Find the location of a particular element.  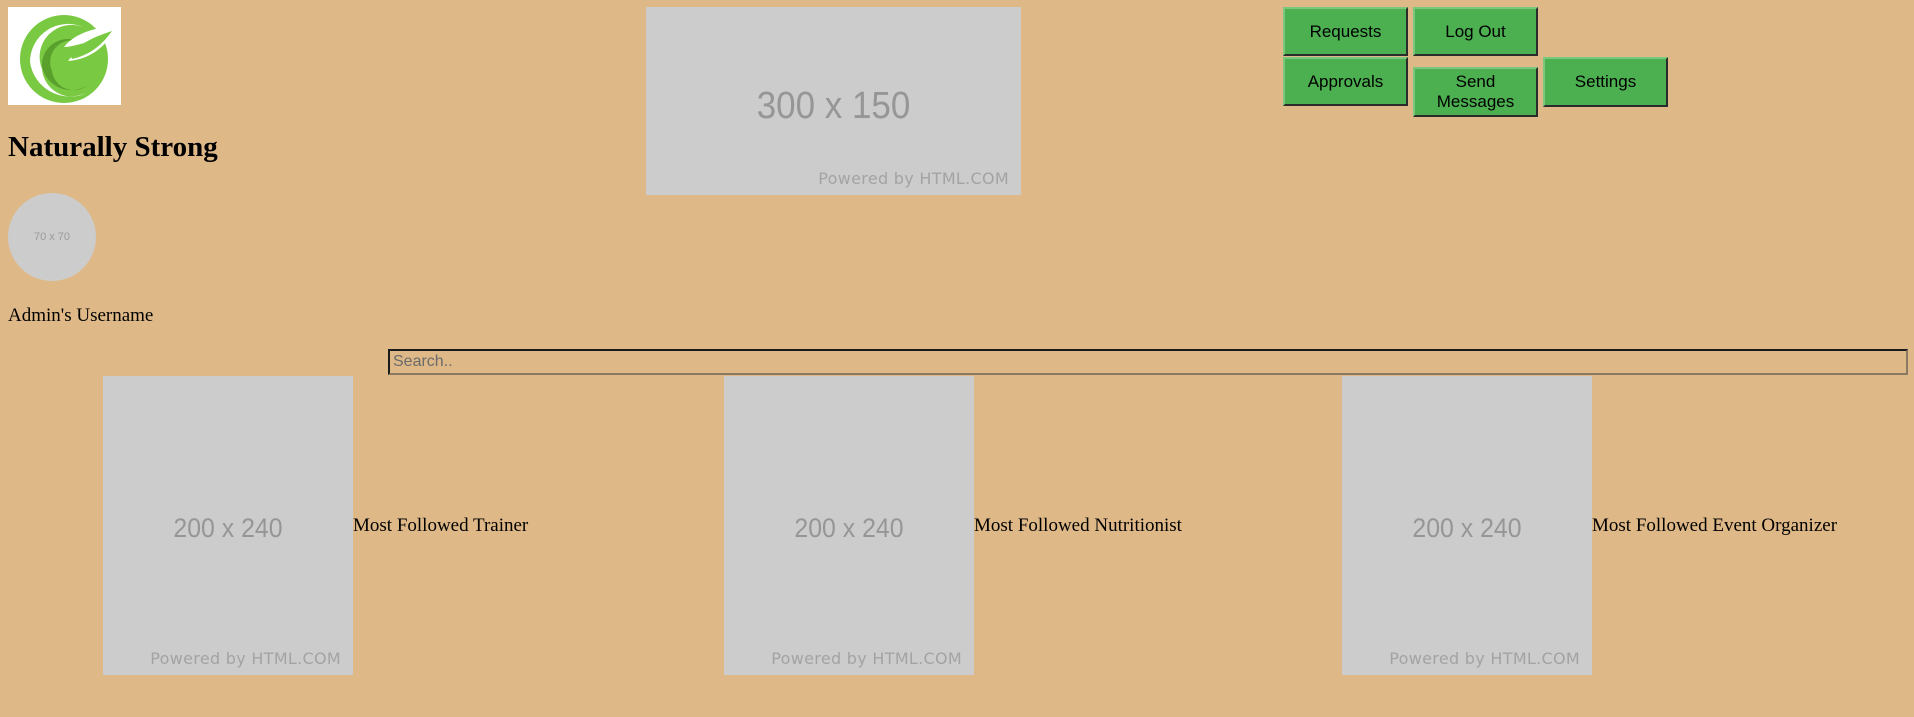

avatar-dims: 70 x 70 is located at coordinates (52, 237).